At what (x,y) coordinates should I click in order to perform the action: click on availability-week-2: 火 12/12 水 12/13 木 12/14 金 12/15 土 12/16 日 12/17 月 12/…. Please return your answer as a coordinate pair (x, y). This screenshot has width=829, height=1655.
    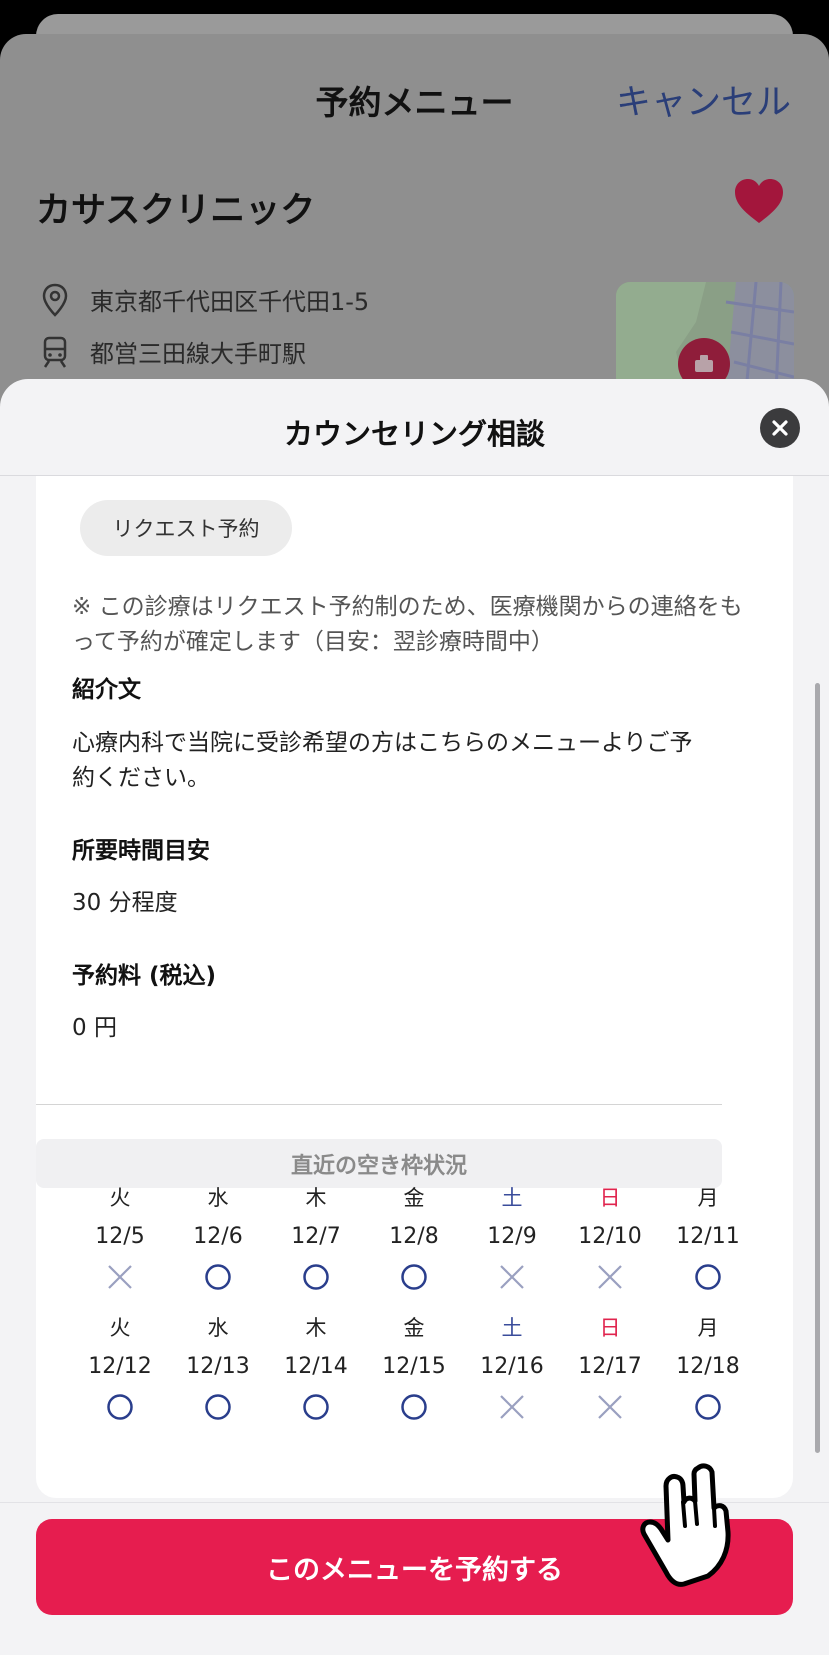
    Looking at the image, I should click on (414, 1368).